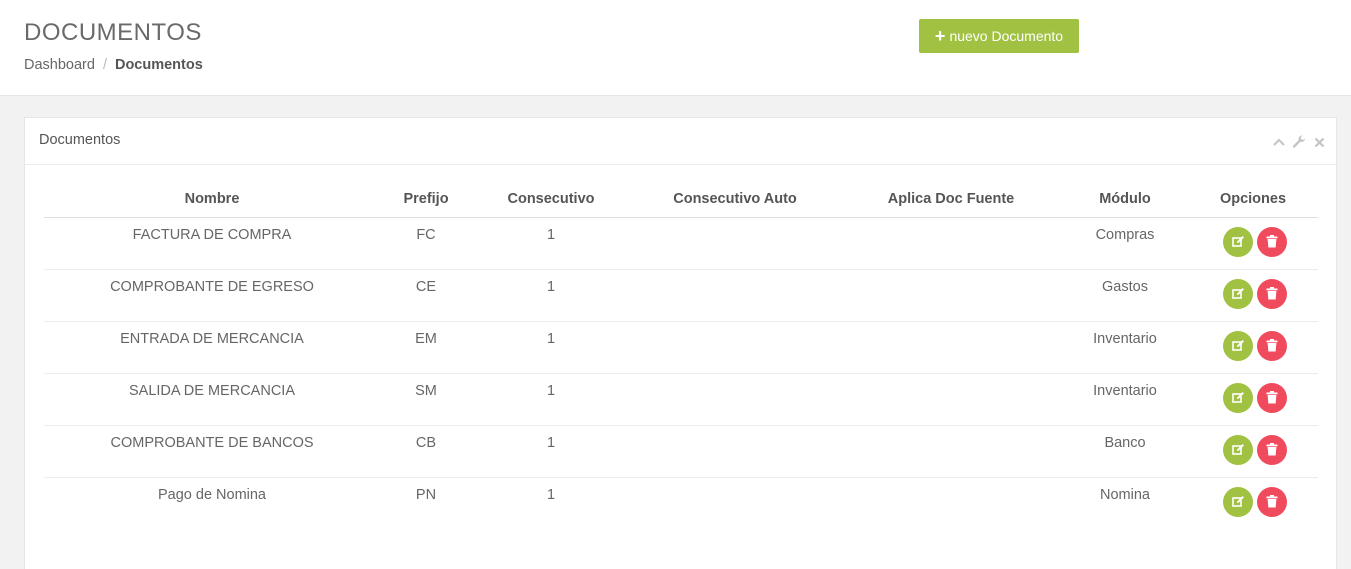 The height and width of the screenshot is (569, 1351). I want to click on panel-title: Documentos, so click(80, 140).